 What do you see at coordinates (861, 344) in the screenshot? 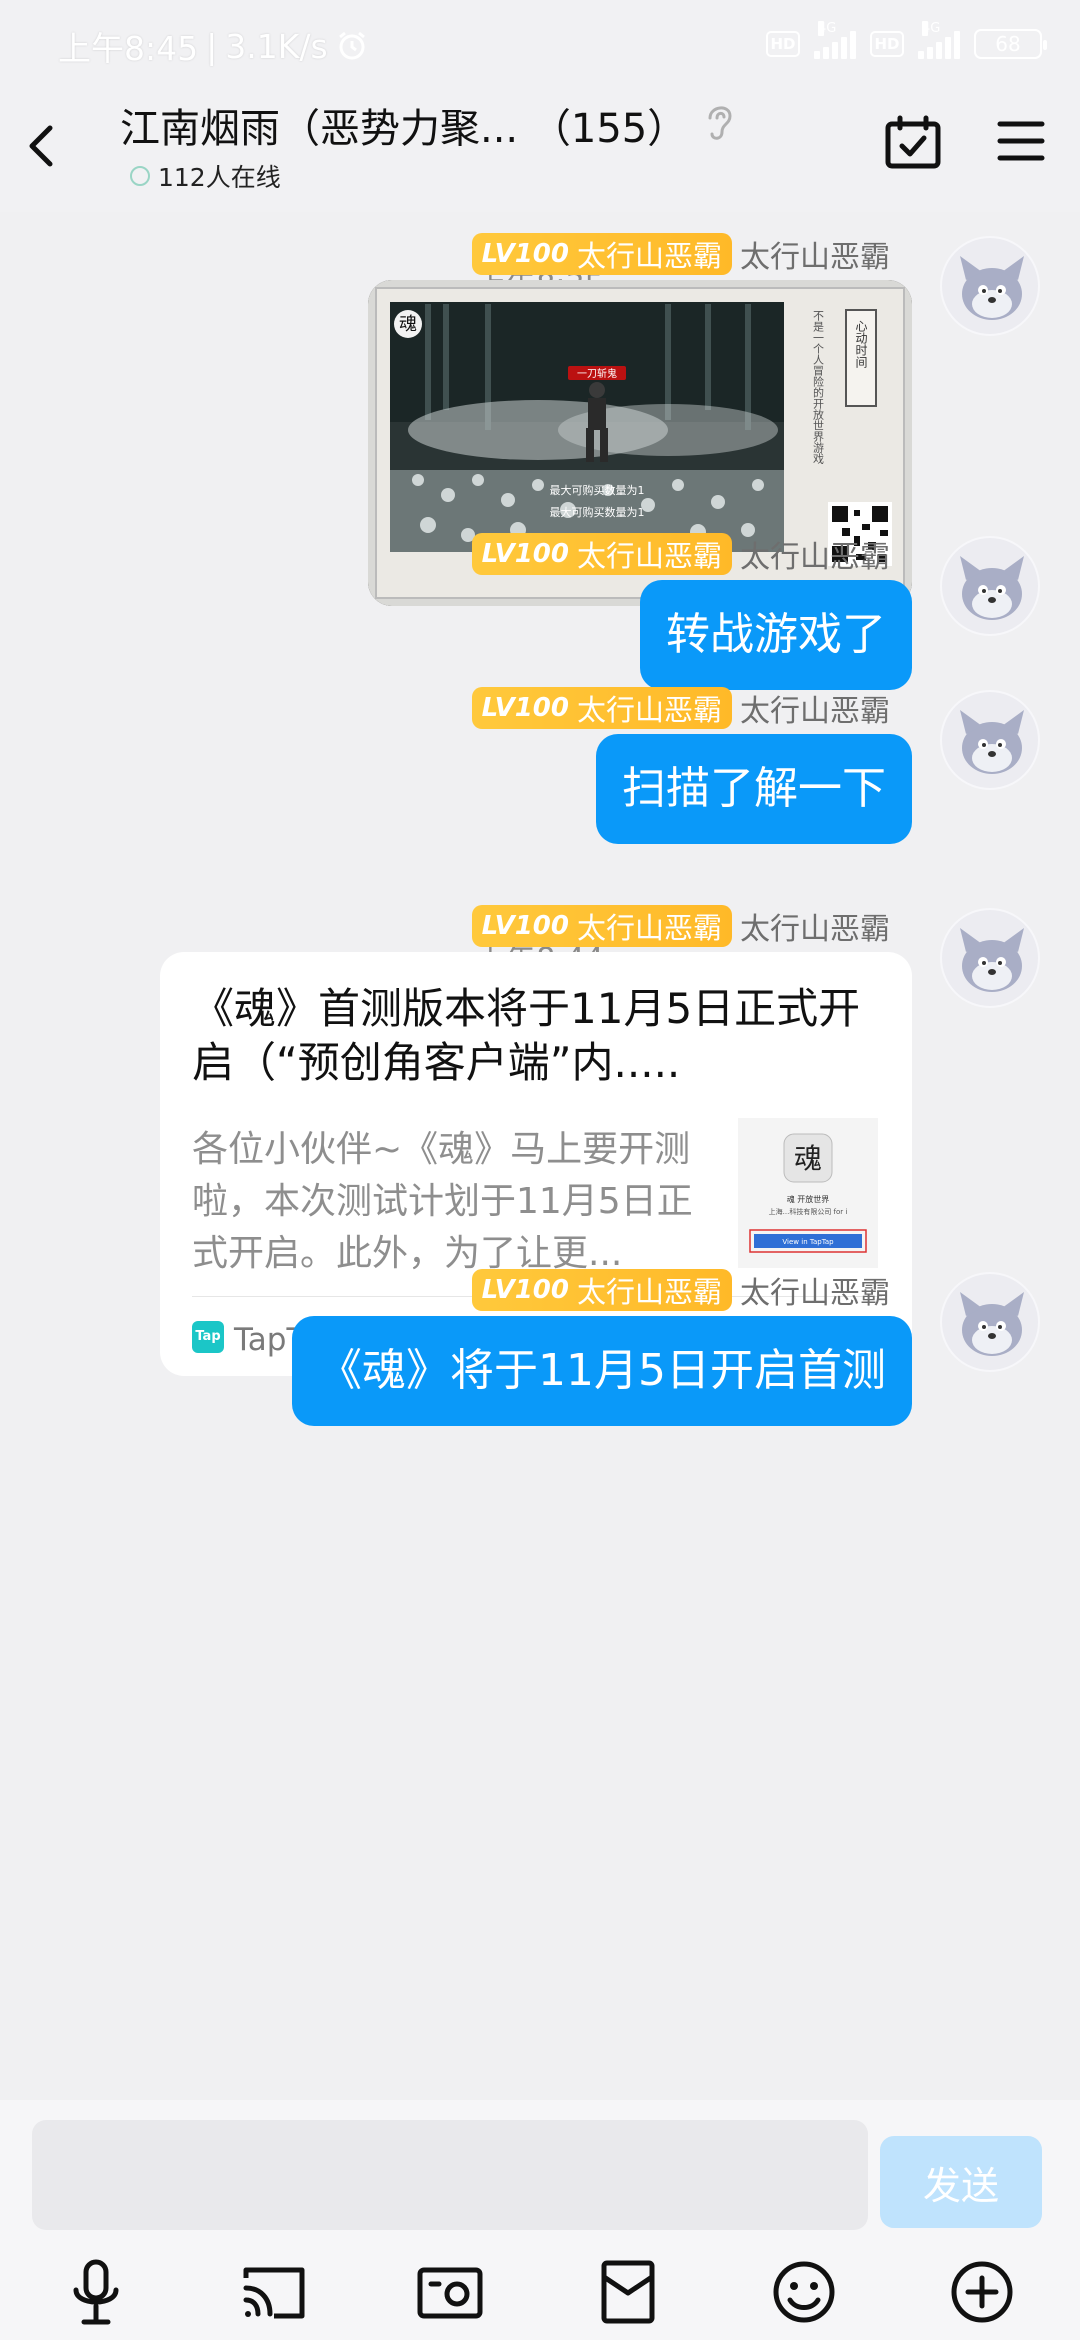
I see `poster-side-title: 心动时间` at bounding box center [861, 344].